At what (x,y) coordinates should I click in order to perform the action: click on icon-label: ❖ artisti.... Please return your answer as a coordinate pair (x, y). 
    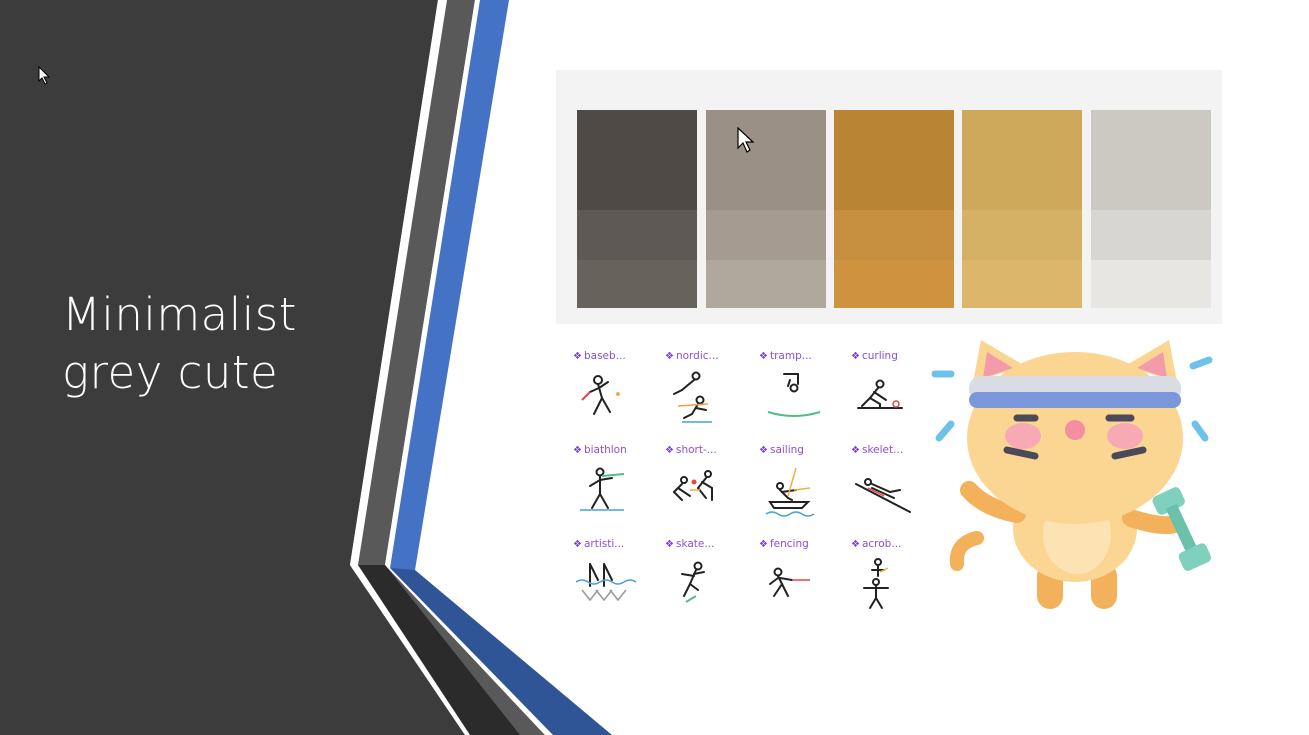
    Looking at the image, I should click on (599, 544).